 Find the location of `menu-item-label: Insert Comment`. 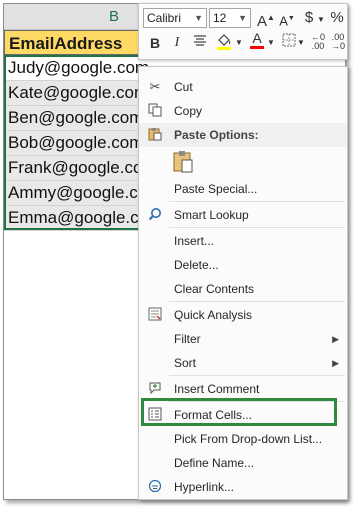

menu-item-label: Insert Comment is located at coordinates (217, 389).